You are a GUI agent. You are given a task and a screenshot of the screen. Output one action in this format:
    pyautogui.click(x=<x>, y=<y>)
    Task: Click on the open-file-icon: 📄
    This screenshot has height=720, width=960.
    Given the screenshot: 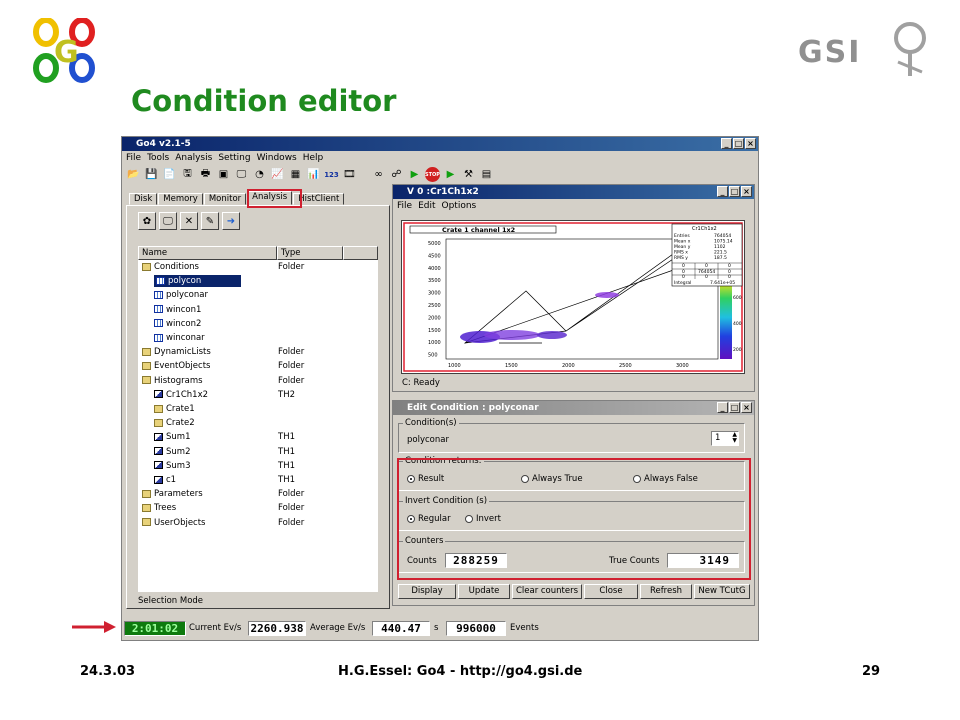 What is the action you would take?
    pyautogui.click(x=169, y=174)
    